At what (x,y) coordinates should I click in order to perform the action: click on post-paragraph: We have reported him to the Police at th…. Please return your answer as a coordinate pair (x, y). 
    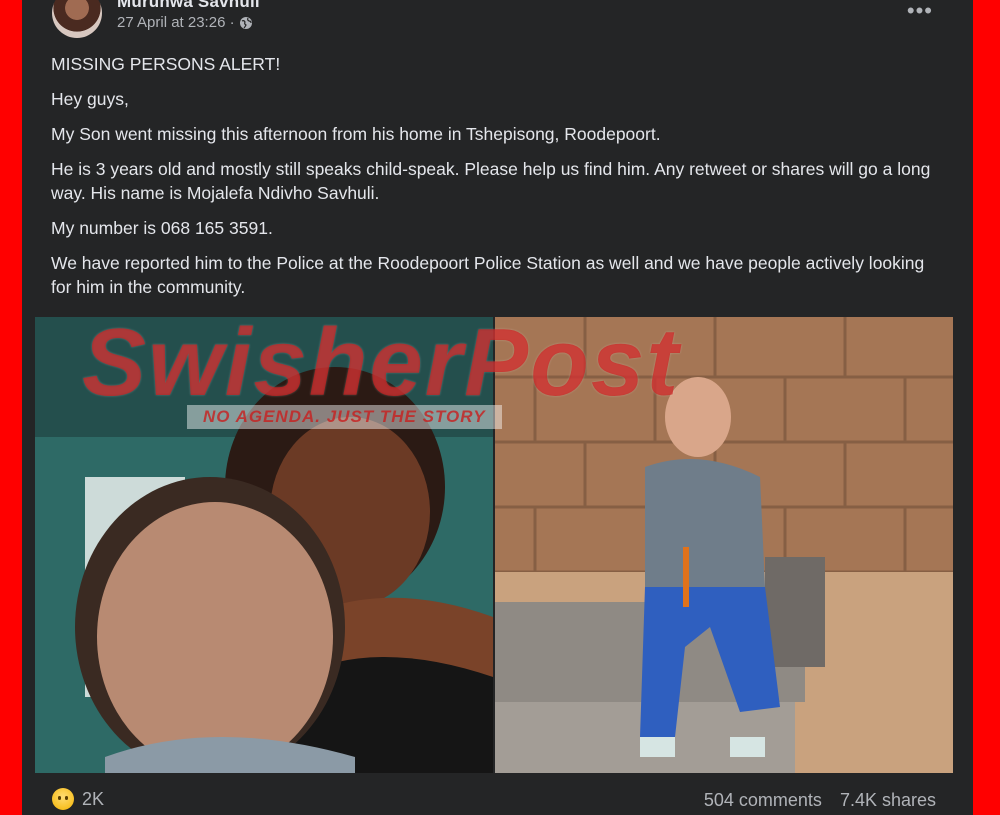
    Looking at the image, I should click on (488, 275).